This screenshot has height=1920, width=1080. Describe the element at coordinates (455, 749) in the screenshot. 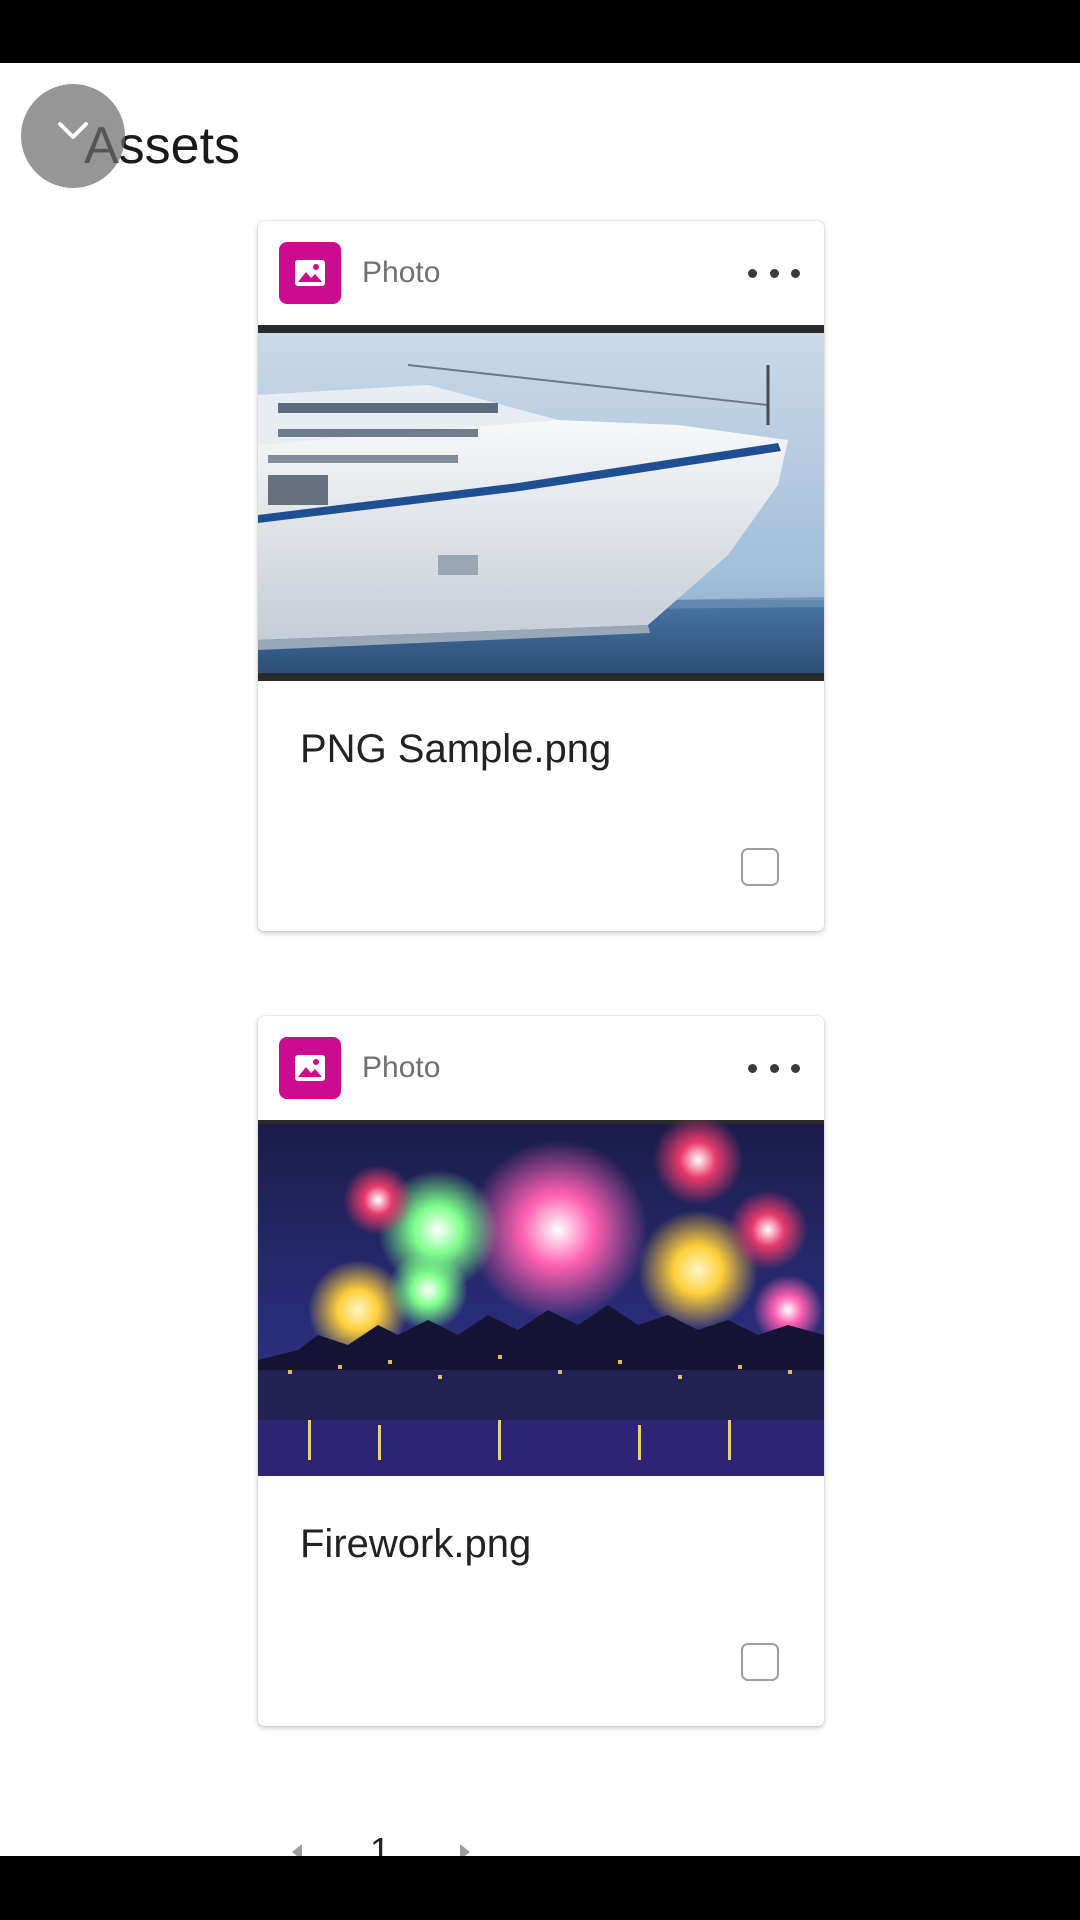

I see `asset-name: PNG Sample.png` at that location.